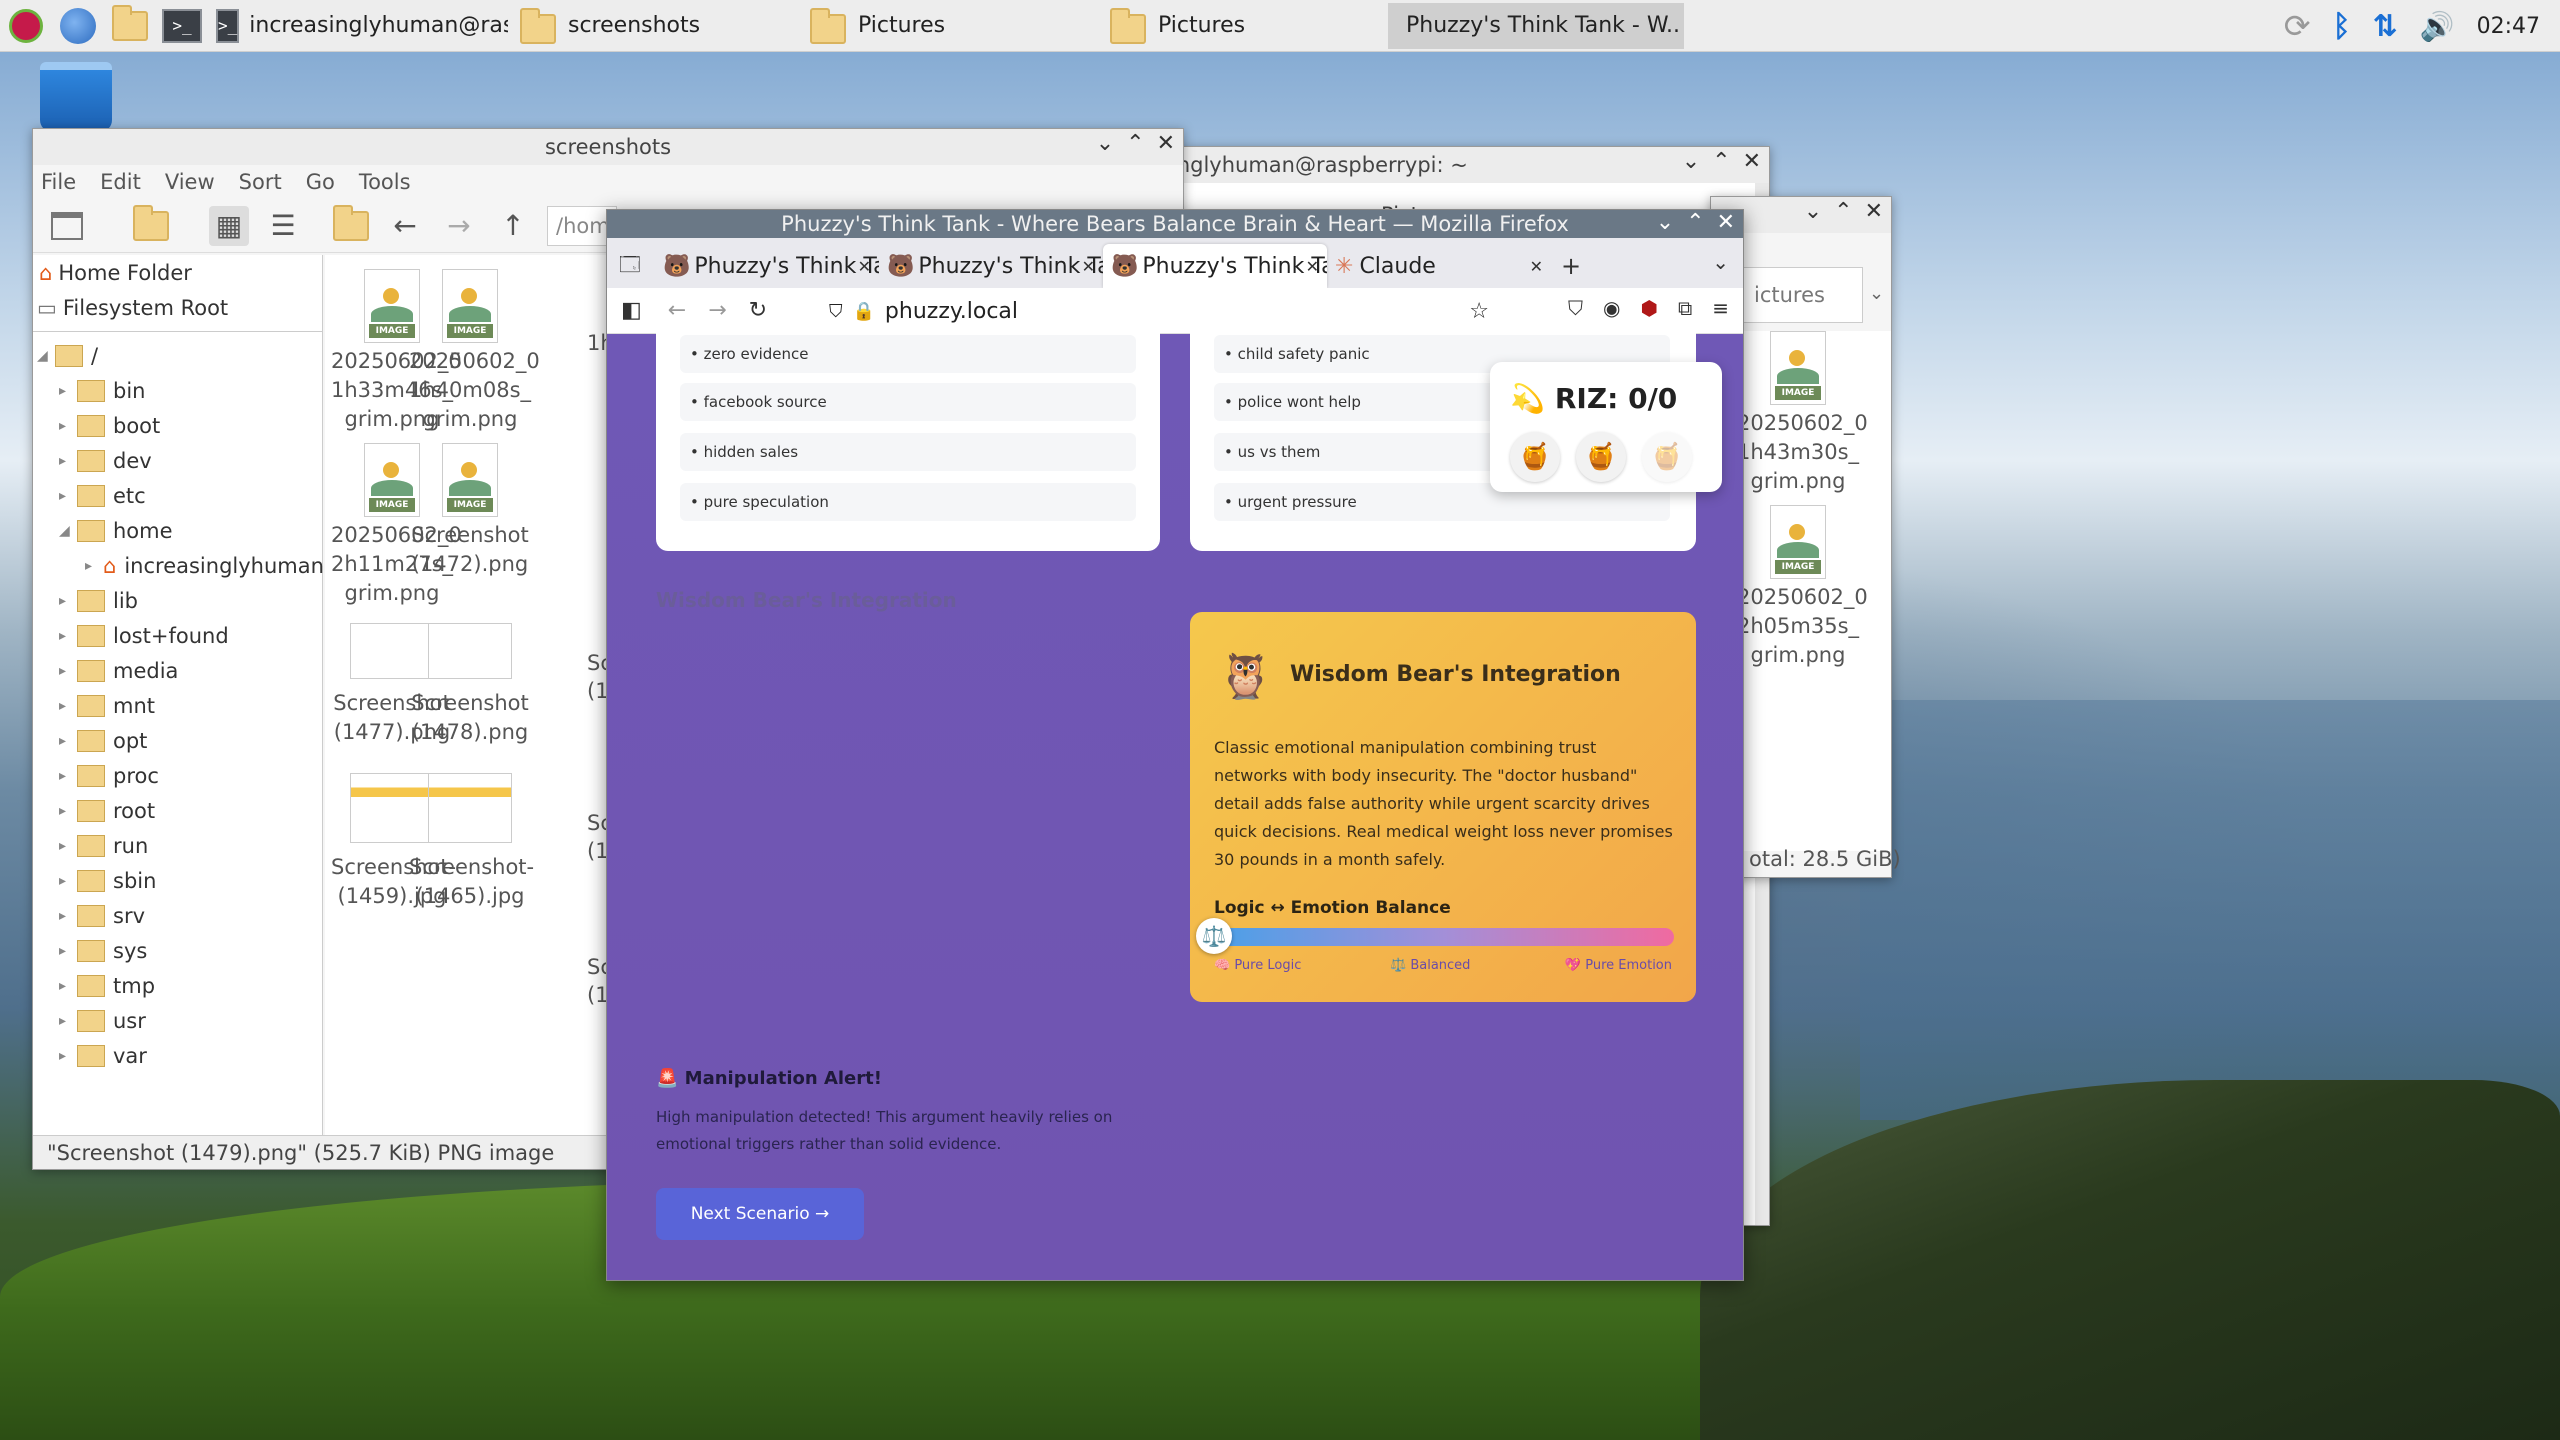 Image resolution: width=2560 pixels, height=1440 pixels. I want to click on menu-file: File, so click(58, 182).